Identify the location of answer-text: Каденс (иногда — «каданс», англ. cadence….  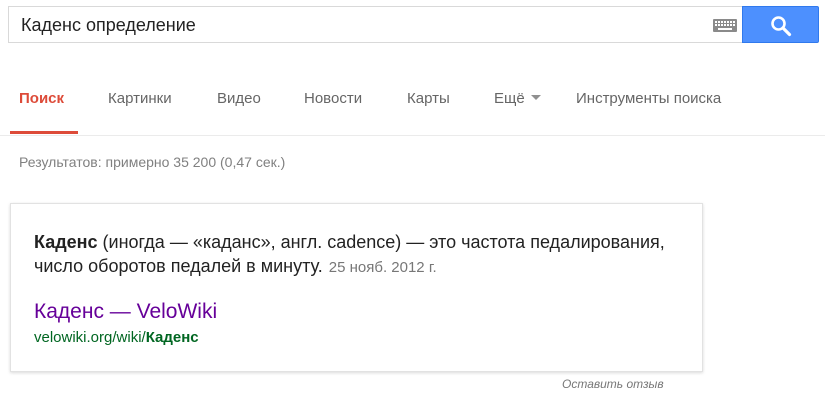
(354, 255).